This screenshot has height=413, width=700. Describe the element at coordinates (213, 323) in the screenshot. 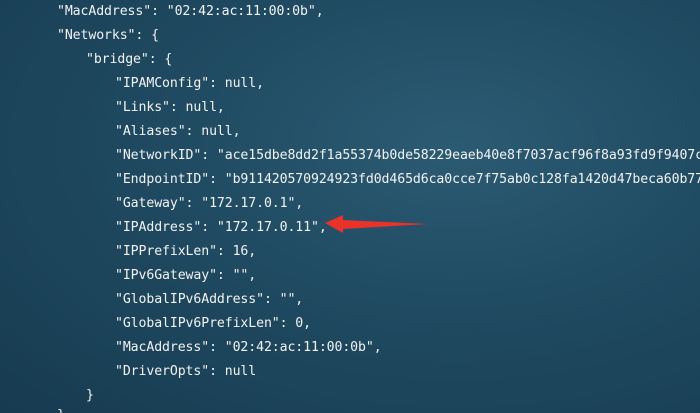

I see `code-line: "GlobalIPv6PrefixLen": 0,` at that location.